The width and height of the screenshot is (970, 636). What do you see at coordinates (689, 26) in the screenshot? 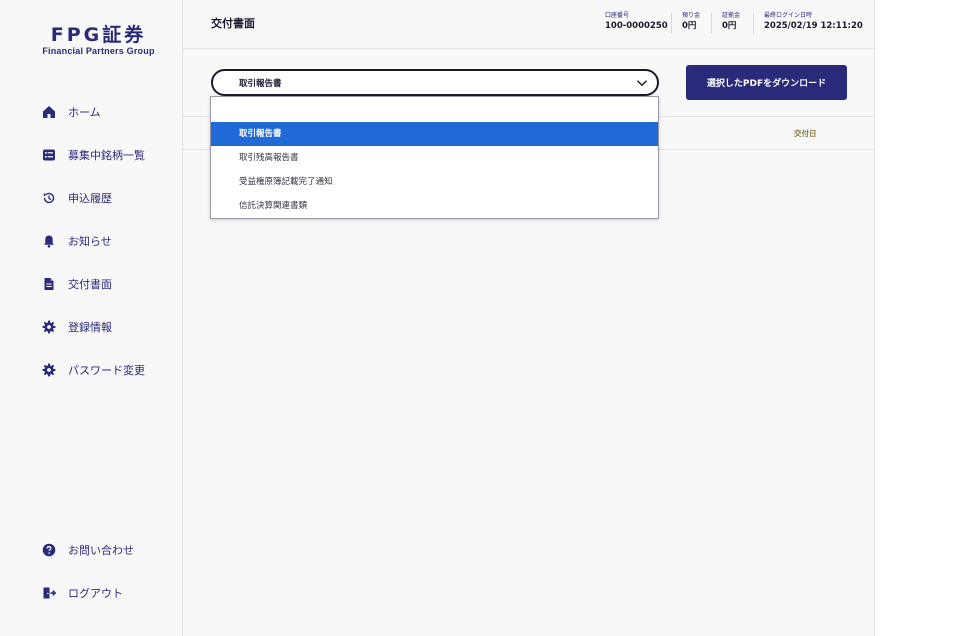
I see `deposit-value: 0円` at bounding box center [689, 26].